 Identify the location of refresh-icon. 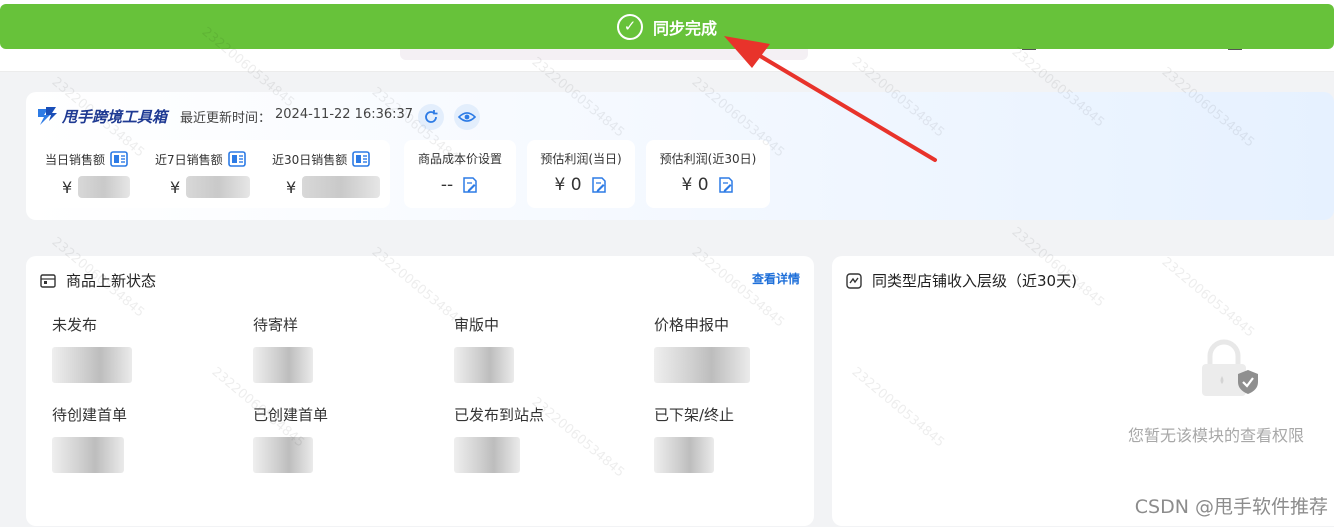
(431, 116).